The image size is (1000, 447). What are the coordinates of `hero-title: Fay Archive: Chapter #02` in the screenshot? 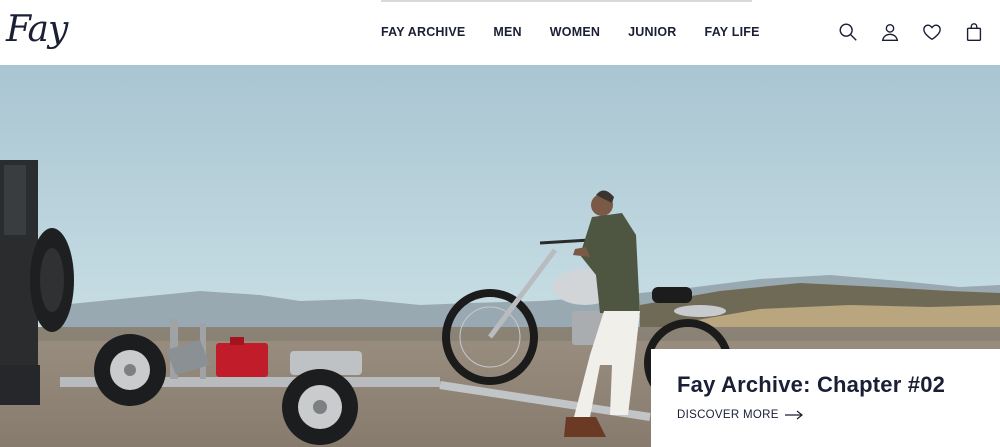 It's located at (811, 384).